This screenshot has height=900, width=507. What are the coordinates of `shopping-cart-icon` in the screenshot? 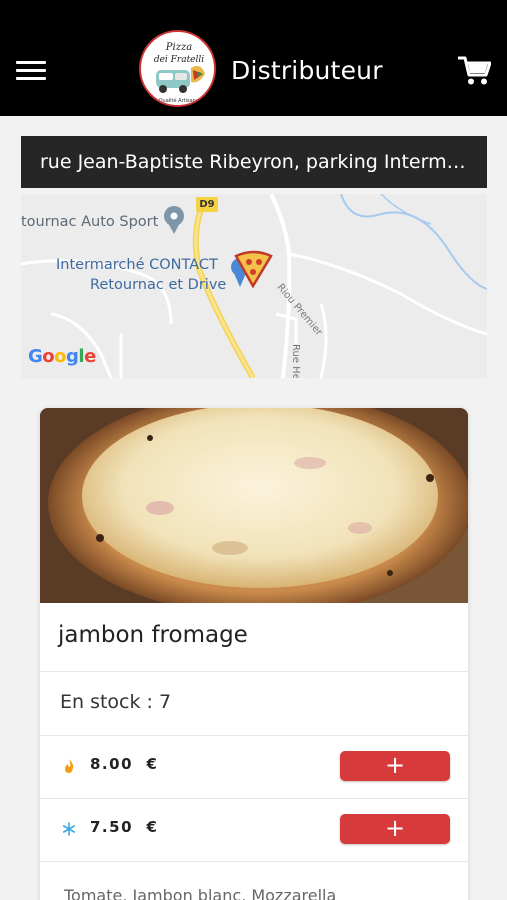 It's located at (474, 71).